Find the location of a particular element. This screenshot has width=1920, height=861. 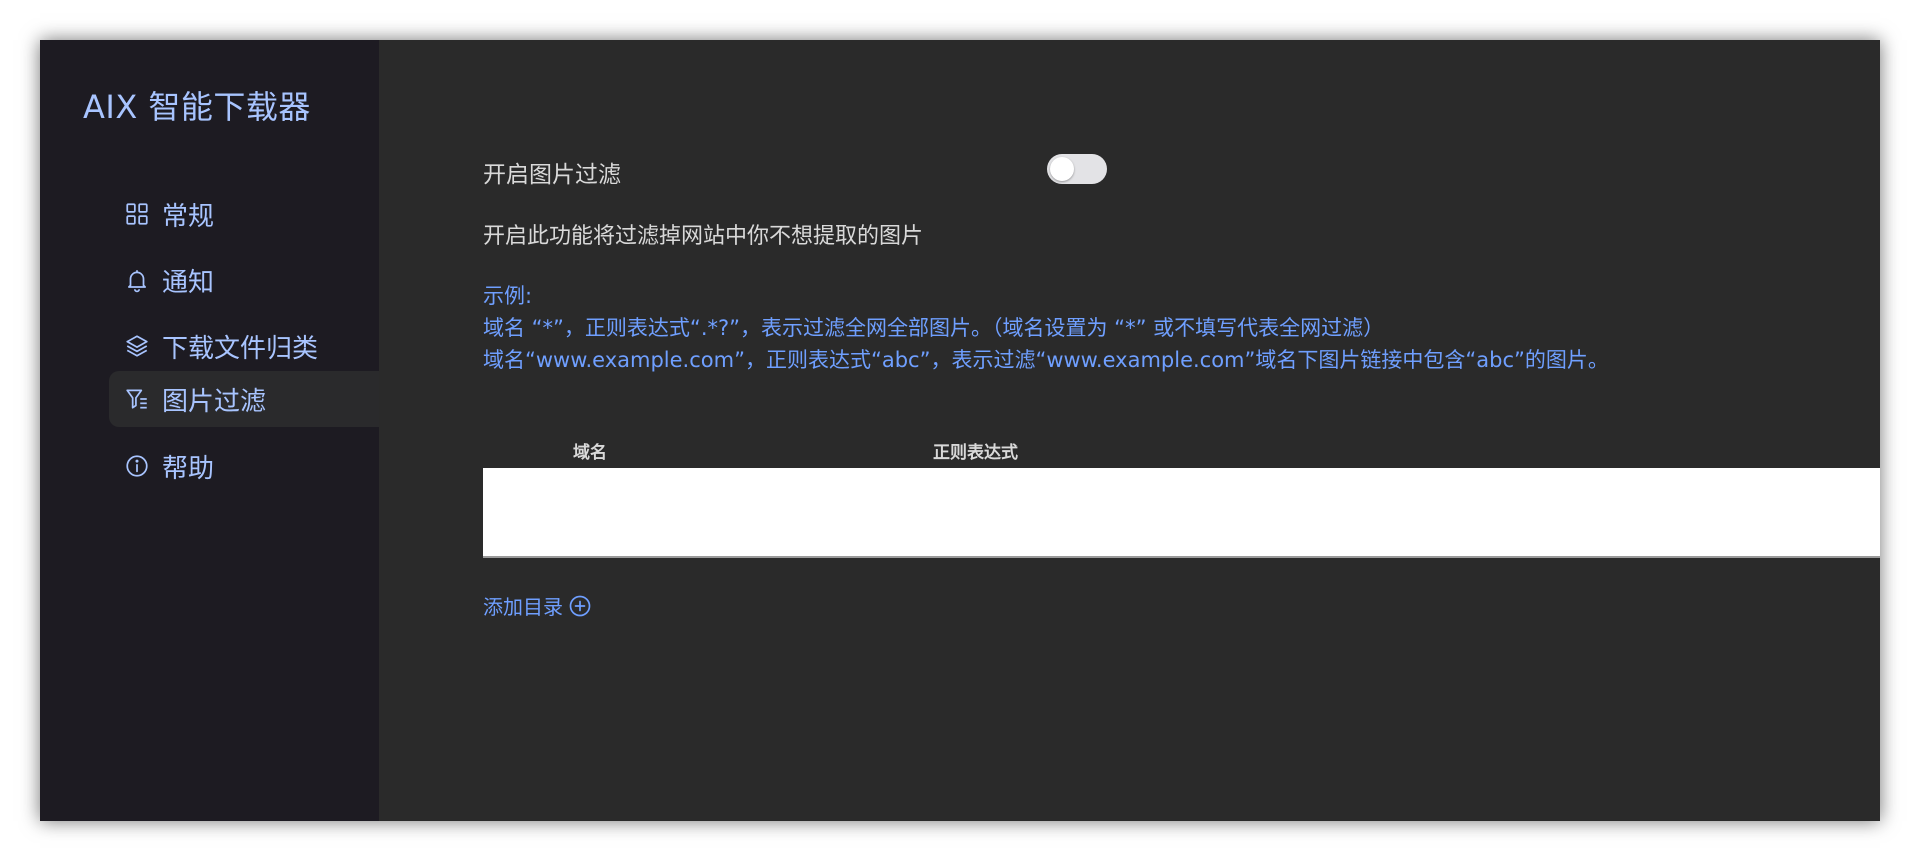

example-title: 示例: is located at coordinates (508, 296).